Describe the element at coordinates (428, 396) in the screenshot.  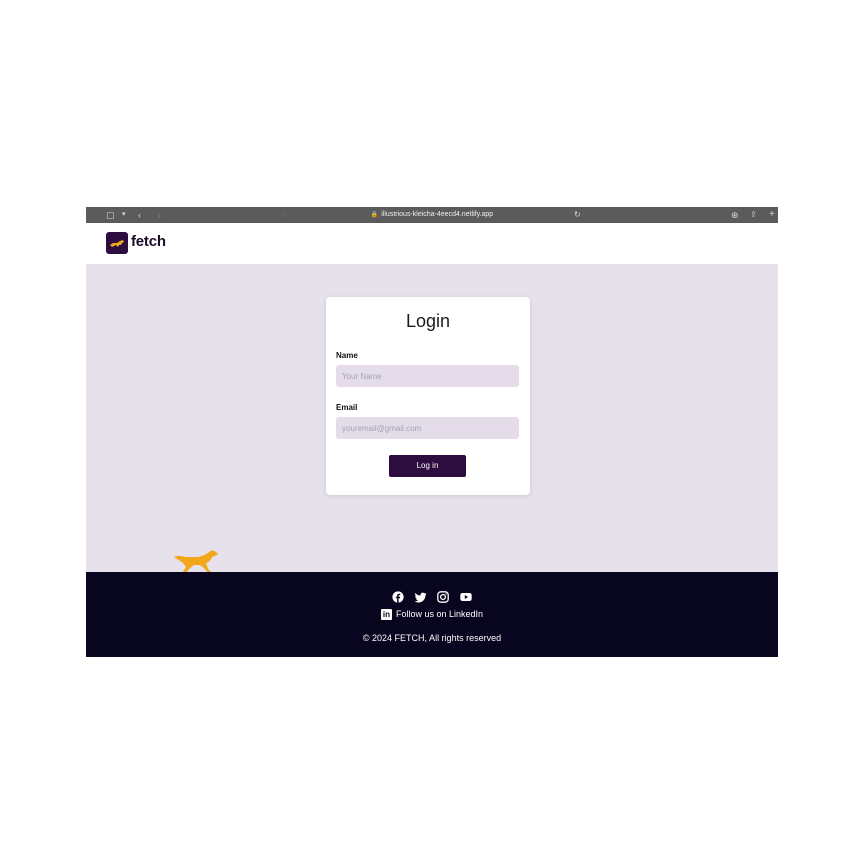
I see `login-card: Login Name Email Log in` at that location.